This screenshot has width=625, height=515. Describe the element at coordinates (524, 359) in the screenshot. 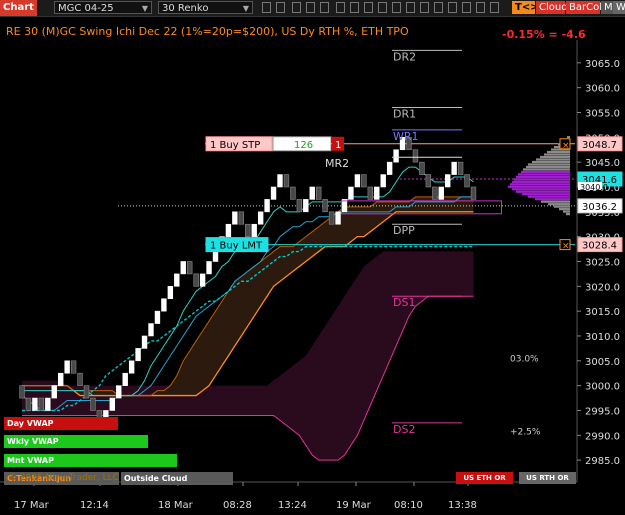

I see `annotation-percent: 03.0%` at that location.